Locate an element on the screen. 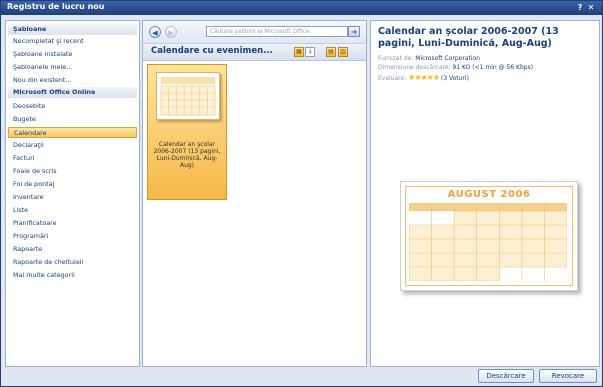 Image resolution: width=603 pixels, height=387 pixels. back-arrow-icon: ◀ is located at coordinates (155, 32).